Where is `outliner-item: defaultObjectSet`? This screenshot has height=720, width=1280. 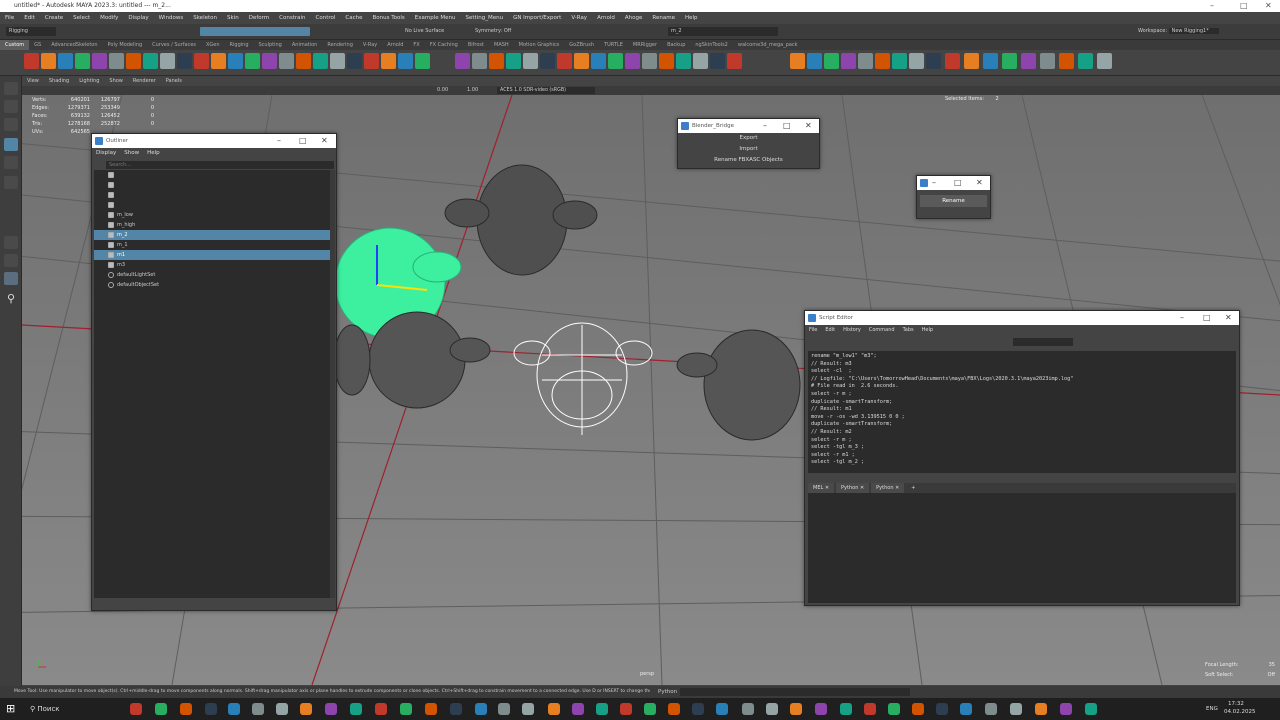 outliner-item: defaultObjectSet is located at coordinates (212, 285).